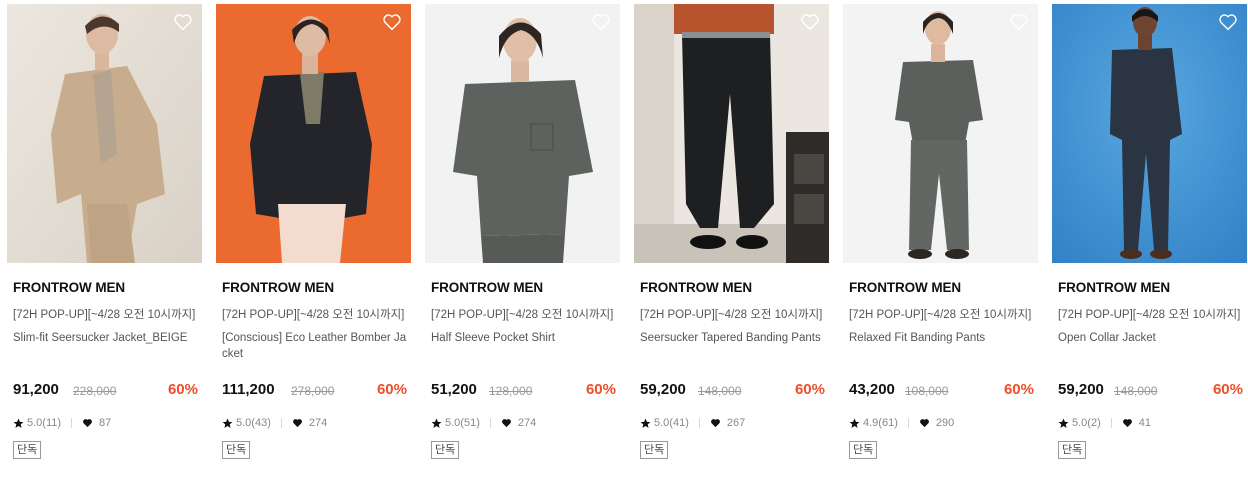  What do you see at coordinates (462, 423) in the screenshot?
I see `rating-value: 5.0(51)` at bounding box center [462, 423].